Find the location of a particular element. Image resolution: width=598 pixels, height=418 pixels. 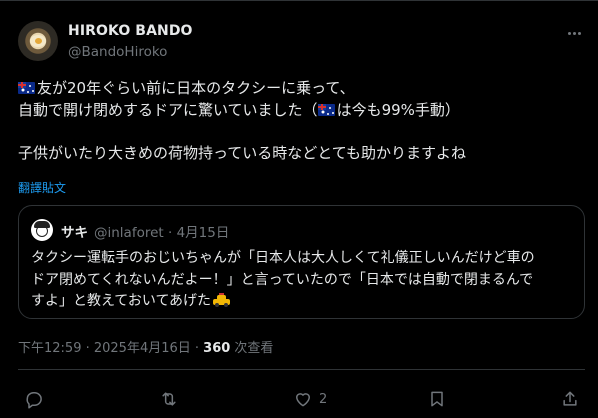

translate-post-link: 翻譯貼文 is located at coordinates (42, 187).